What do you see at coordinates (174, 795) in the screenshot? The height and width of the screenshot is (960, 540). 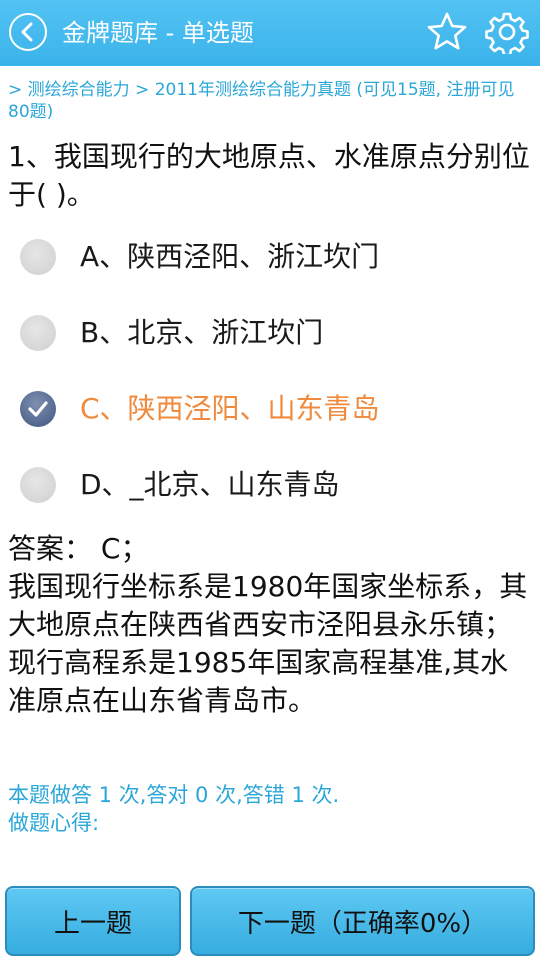 I see `attempt-stats: 本题做答 1 次,答对 0 次,答错 1 次.` at bounding box center [174, 795].